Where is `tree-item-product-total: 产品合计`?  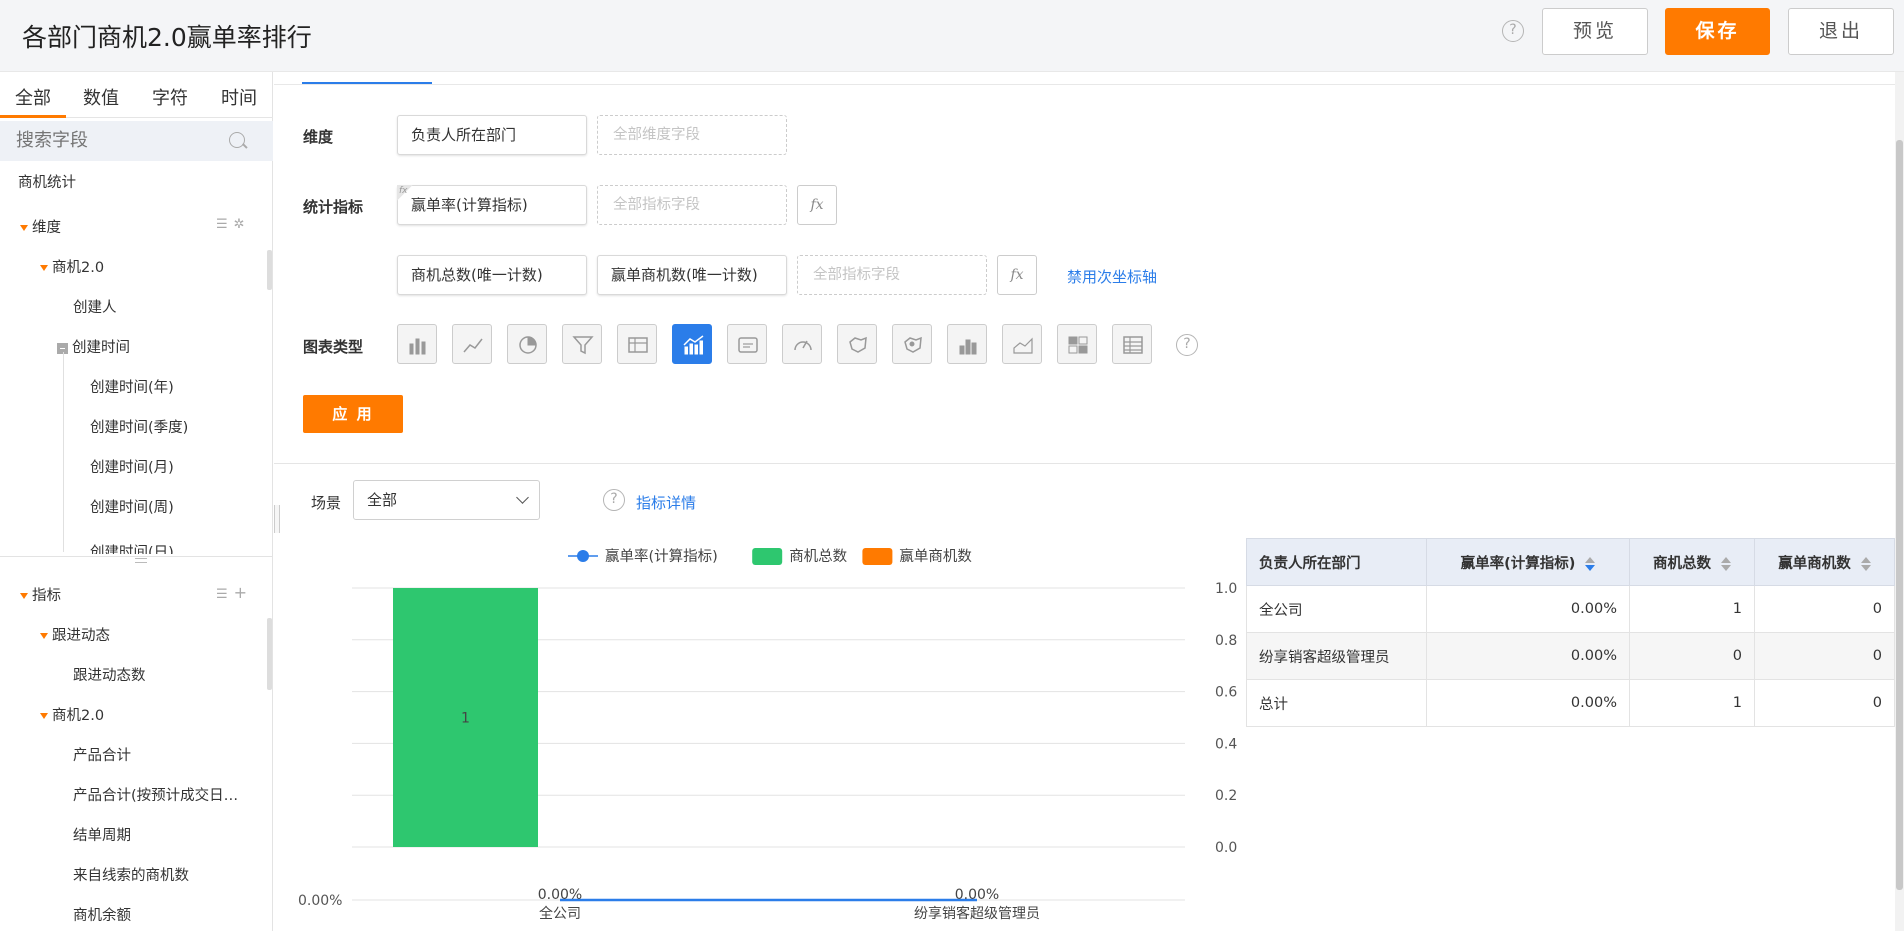 tree-item-product-total: 产品合计 is located at coordinates (102, 754).